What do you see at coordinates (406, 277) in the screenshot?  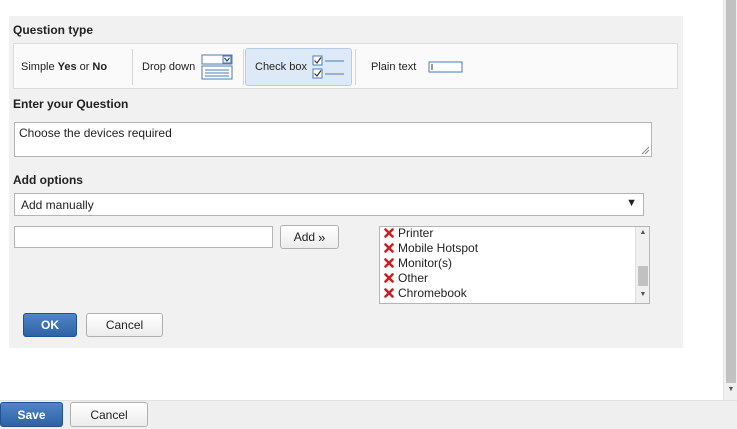 I see `list-item: Other` at bounding box center [406, 277].